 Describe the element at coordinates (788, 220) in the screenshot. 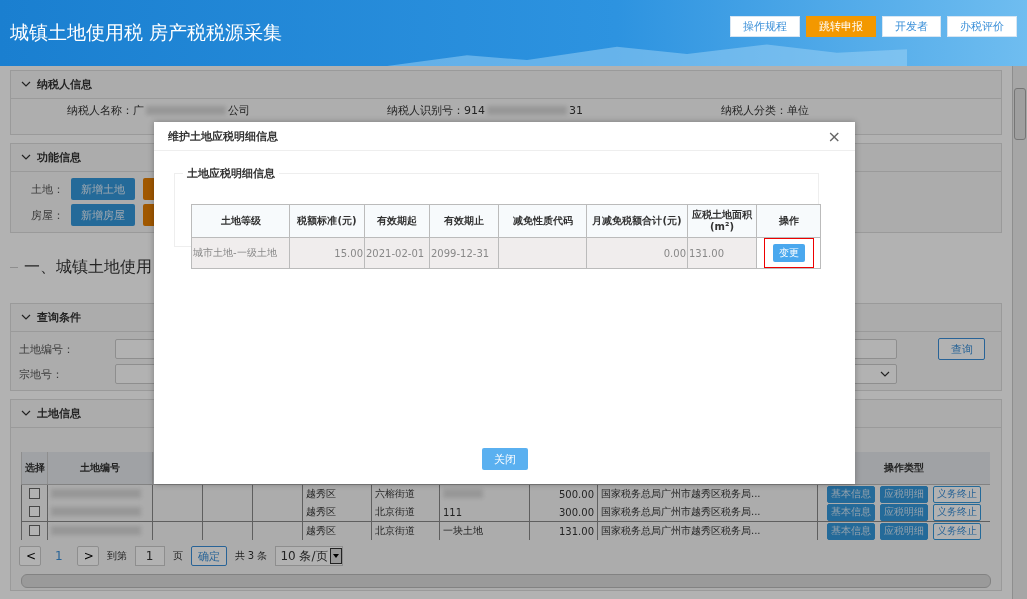

I see `column-header: 操作` at that location.